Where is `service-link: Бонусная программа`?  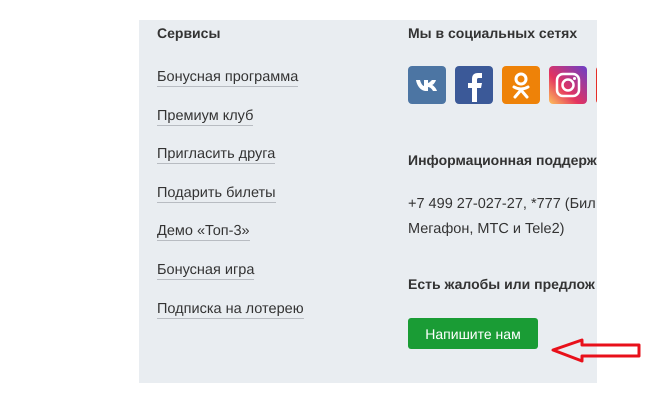
service-link: Бонусная программа is located at coordinates (227, 77).